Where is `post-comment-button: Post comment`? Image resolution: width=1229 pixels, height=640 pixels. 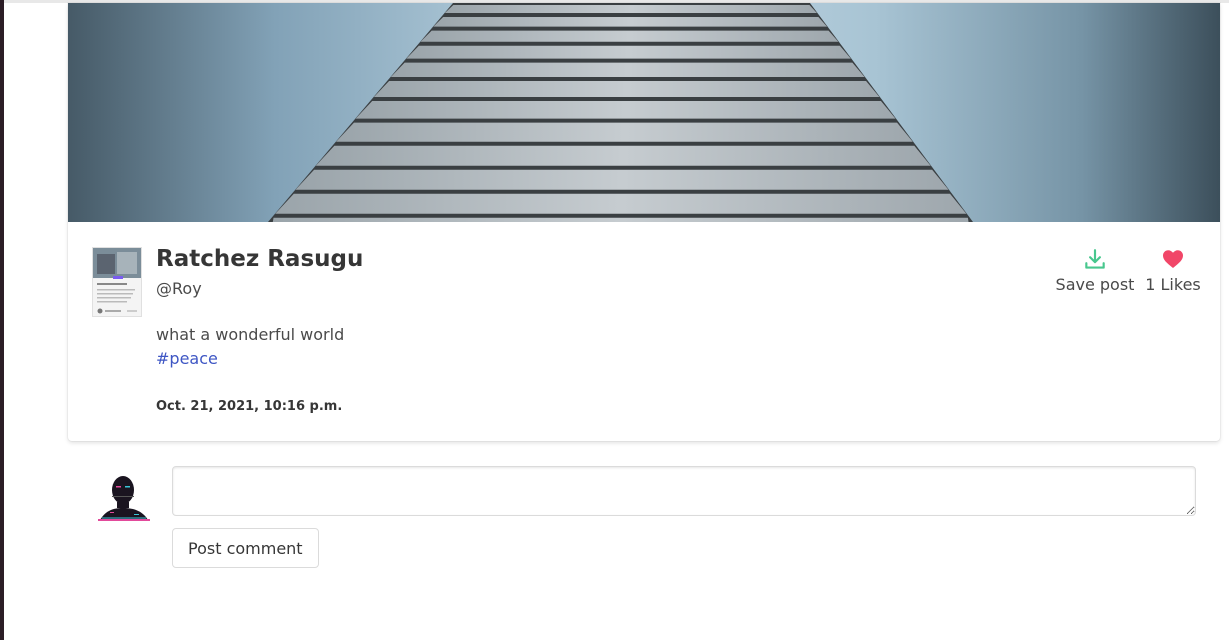 post-comment-button: Post comment is located at coordinates (245, 548).